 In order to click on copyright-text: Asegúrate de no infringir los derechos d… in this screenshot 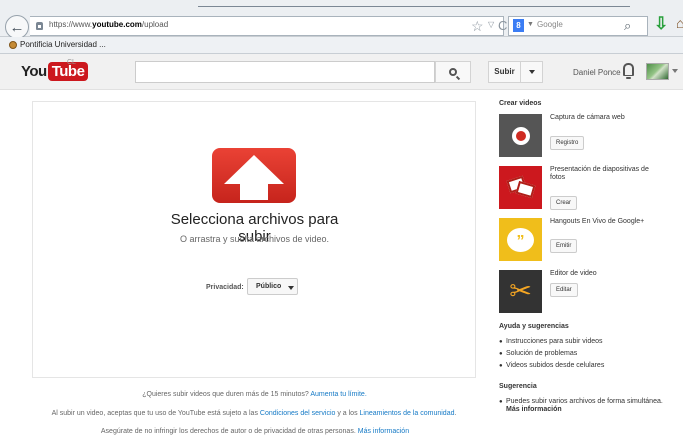, I will do `click(255, 431)`.